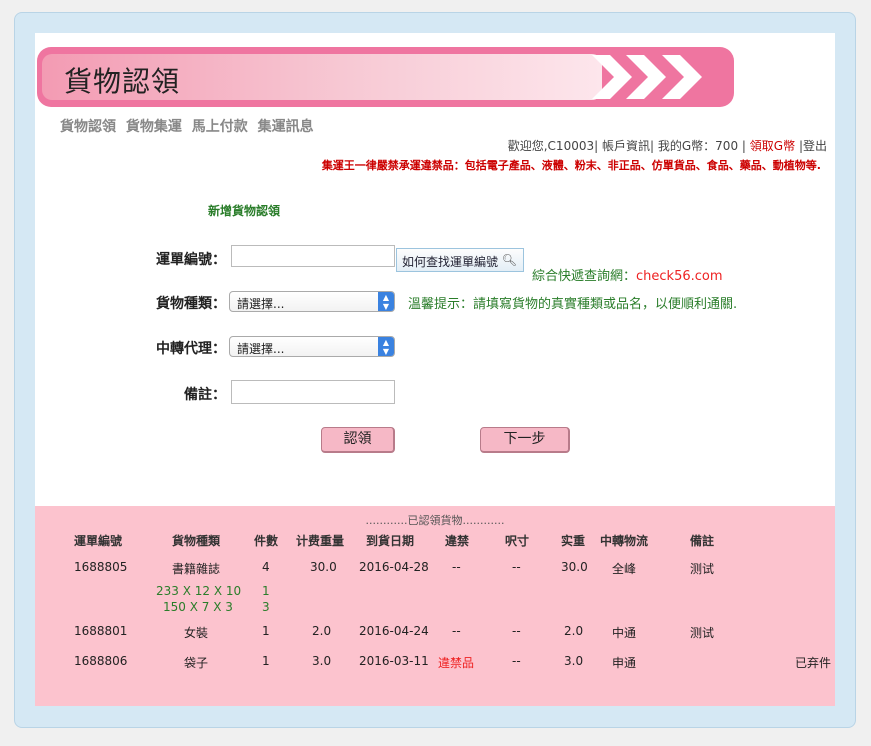 The width and height of the screenshot is (871, 746). What do you see at coordinates (815, 146) in the screenshot?
I see `logout-link: 登出` at bounding box center [815, 146].